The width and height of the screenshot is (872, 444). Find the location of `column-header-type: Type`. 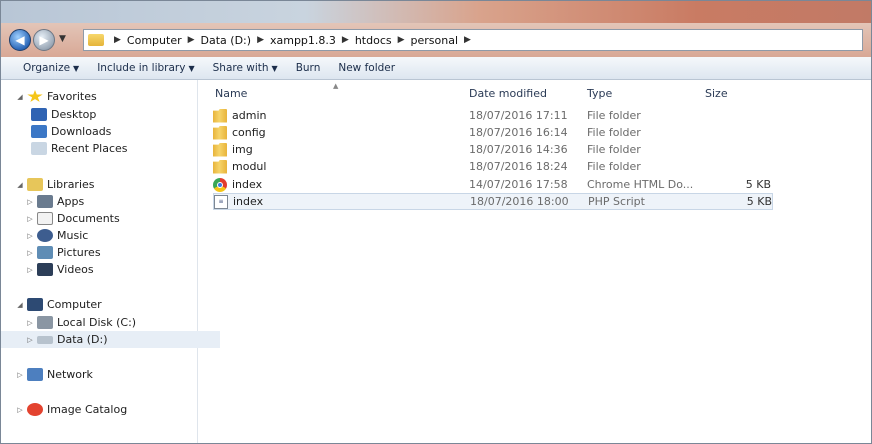

column-header-type: Type is located at coordinates (599, 93).